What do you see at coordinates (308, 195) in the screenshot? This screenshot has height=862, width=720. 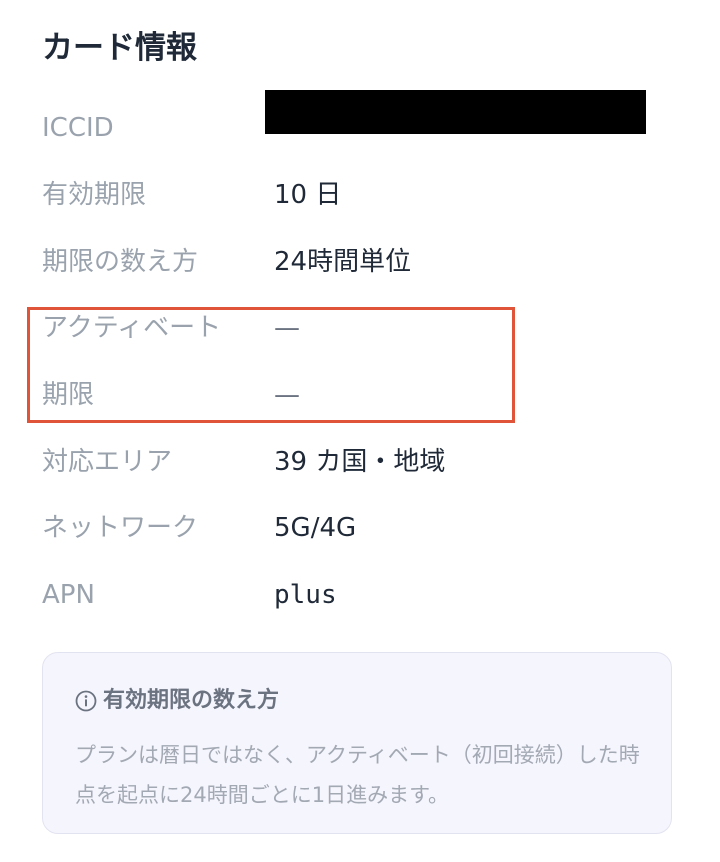 I see `value-validity: 10 日` at bounding box center [308, 195].